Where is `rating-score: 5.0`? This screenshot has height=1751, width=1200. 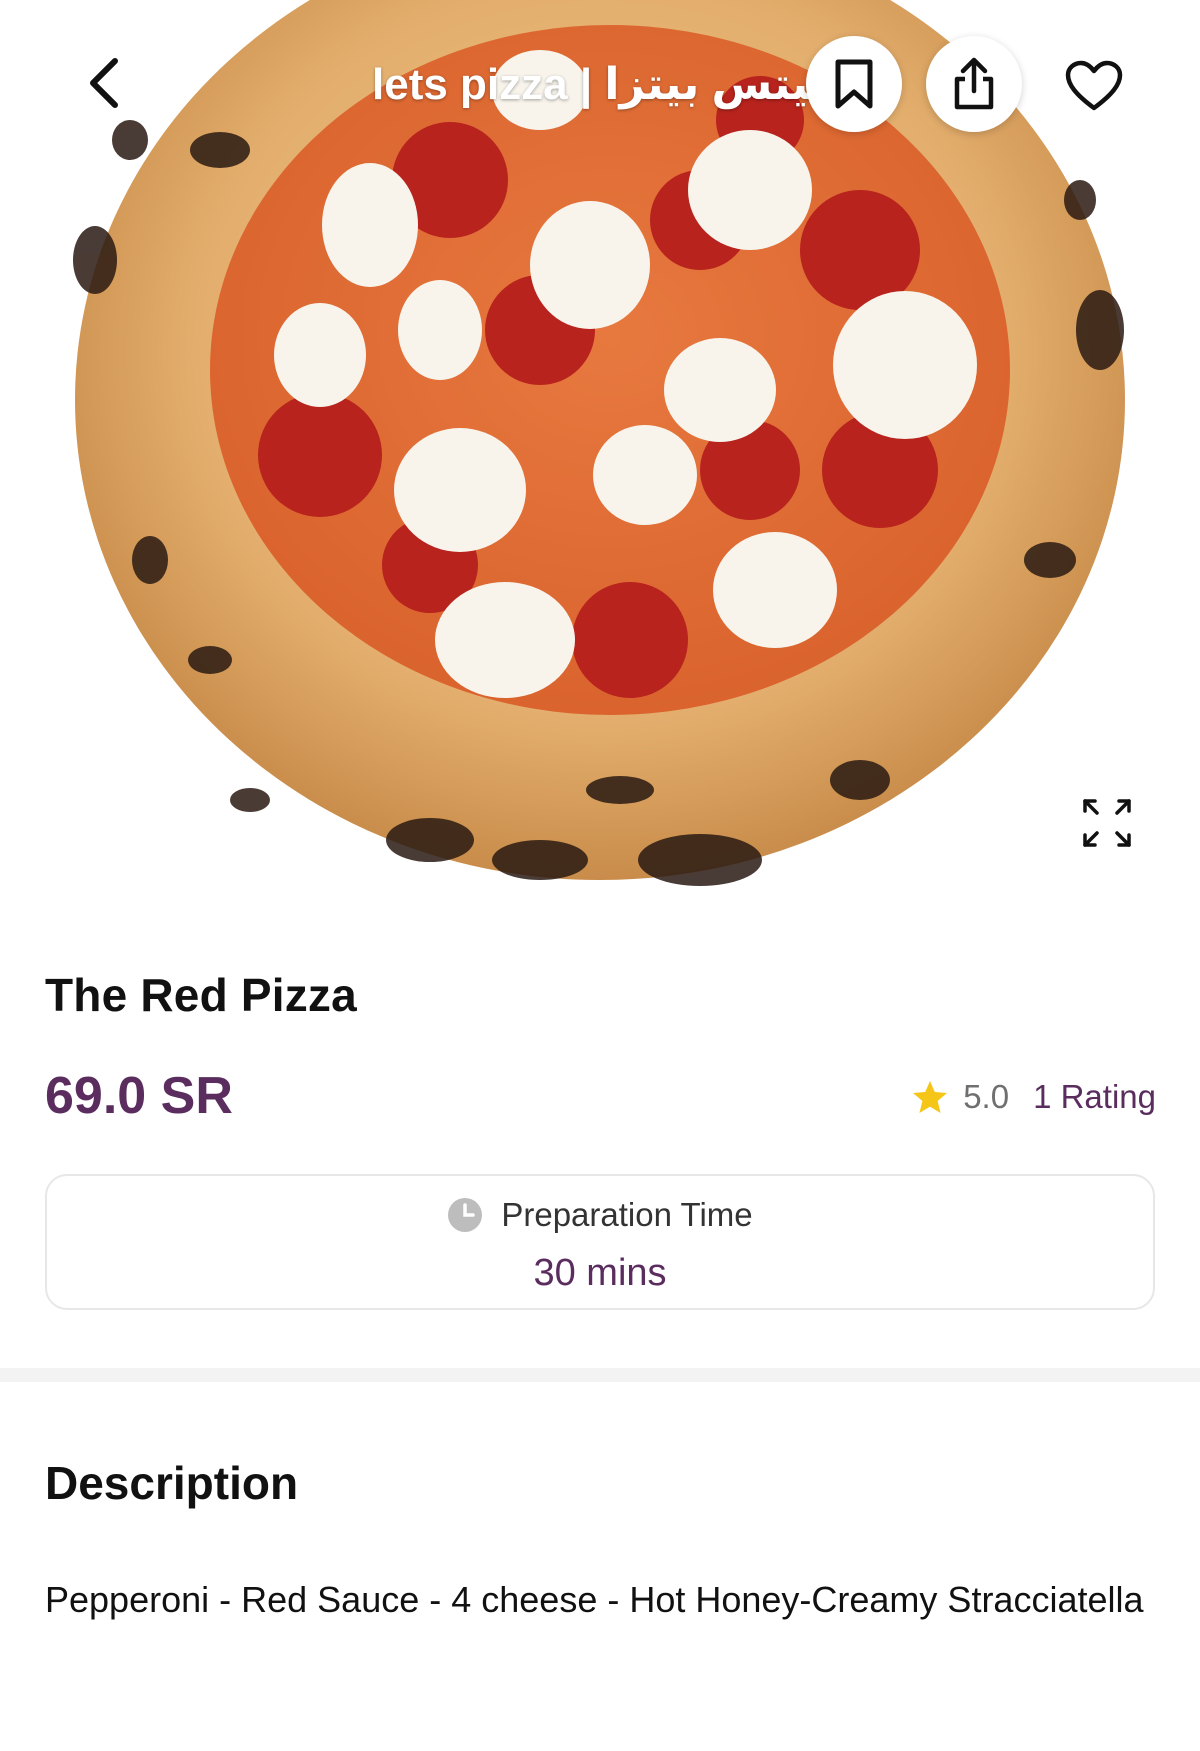
rating-score: 5.0 is located at coordinates (986, 1096).